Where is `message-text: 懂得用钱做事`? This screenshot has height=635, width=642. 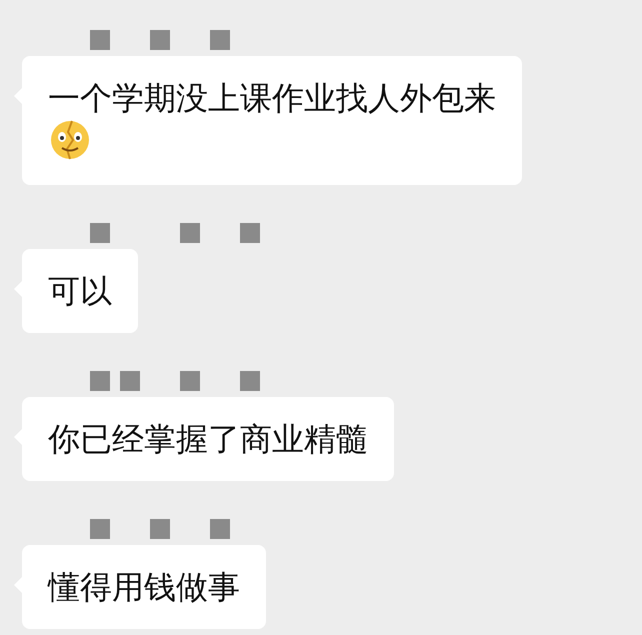
message-text: 懂得用钱做事 is located at coordinates (144, 587).